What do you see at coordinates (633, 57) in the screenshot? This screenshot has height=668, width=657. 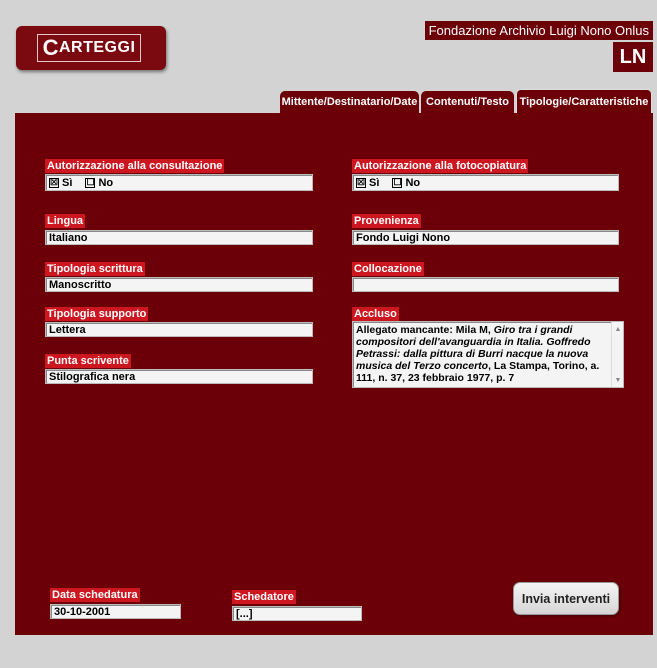 I see `ln-badge: LN` at bounding box center [633, 57].